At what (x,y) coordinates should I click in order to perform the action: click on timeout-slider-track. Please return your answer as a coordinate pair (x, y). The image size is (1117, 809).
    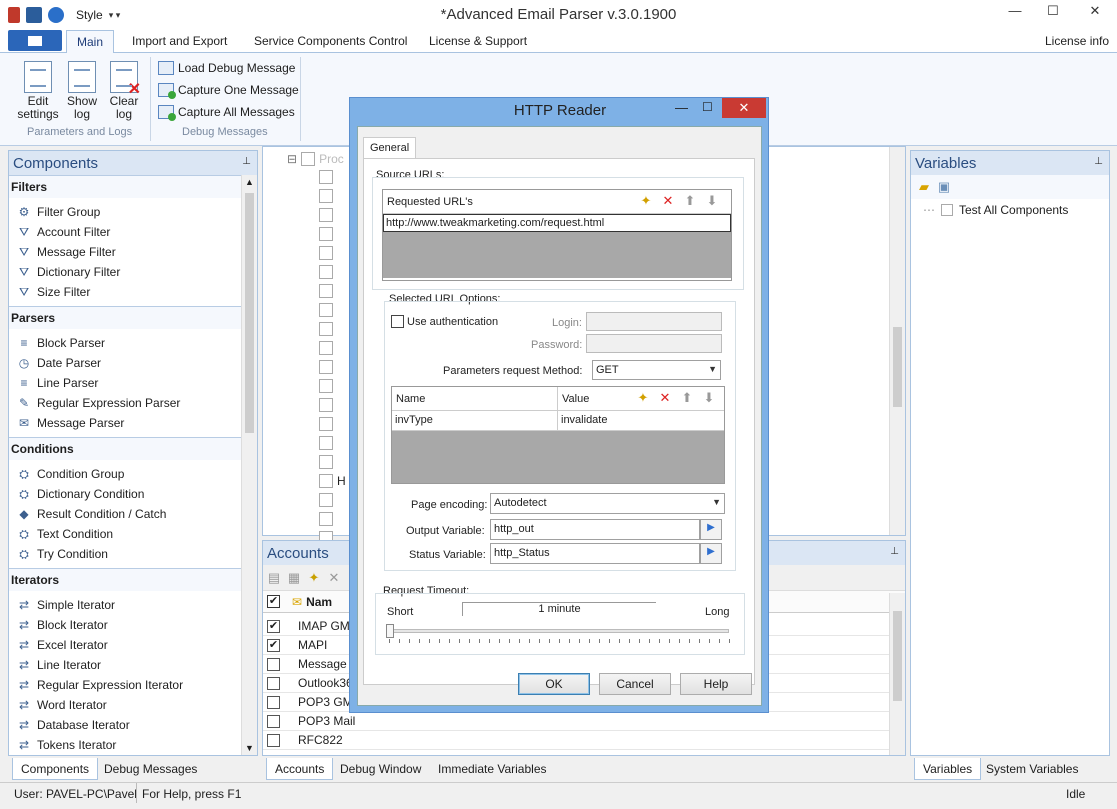
    Looking at the image, I should click on (557, 631).